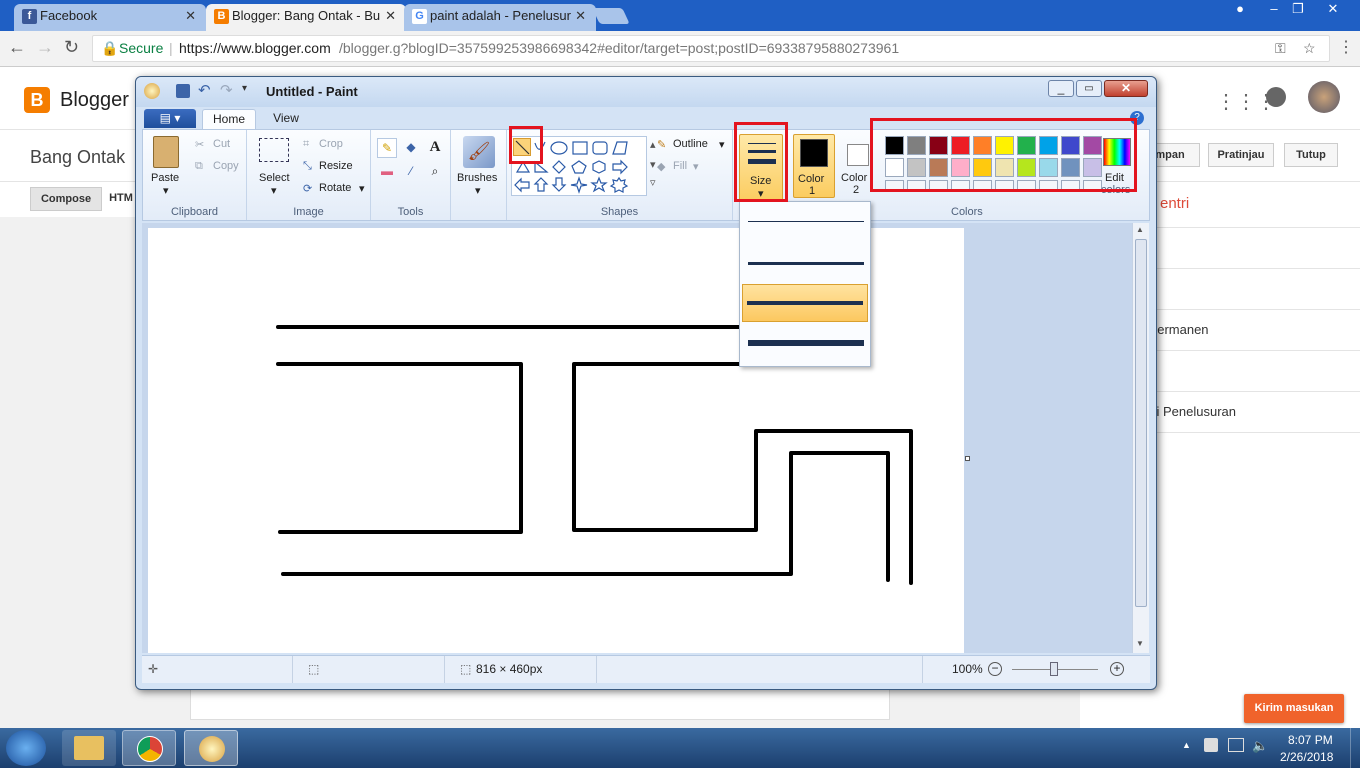 The width and height of the screenshot is (1360, 768). What do you see at coordinates (306, 144) in the screenshot?
I see `crop-icon: ⌗` at bounding box center [306, 144].